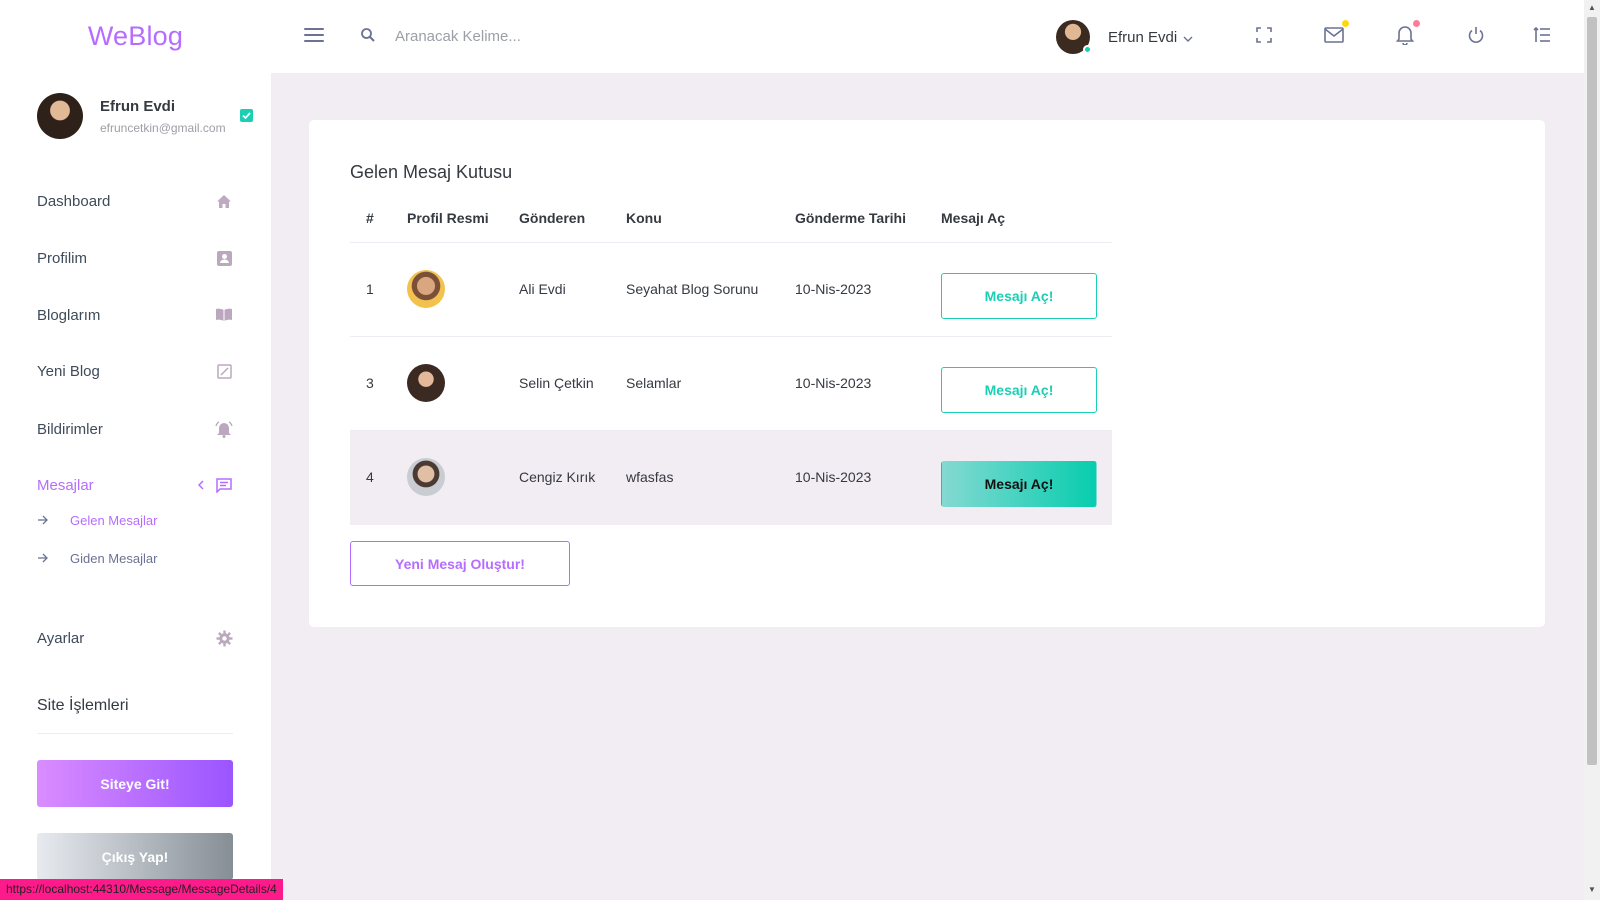 The image size is (1600, 900). I want to click on scrollbar-thumb, so click(1592, 391).